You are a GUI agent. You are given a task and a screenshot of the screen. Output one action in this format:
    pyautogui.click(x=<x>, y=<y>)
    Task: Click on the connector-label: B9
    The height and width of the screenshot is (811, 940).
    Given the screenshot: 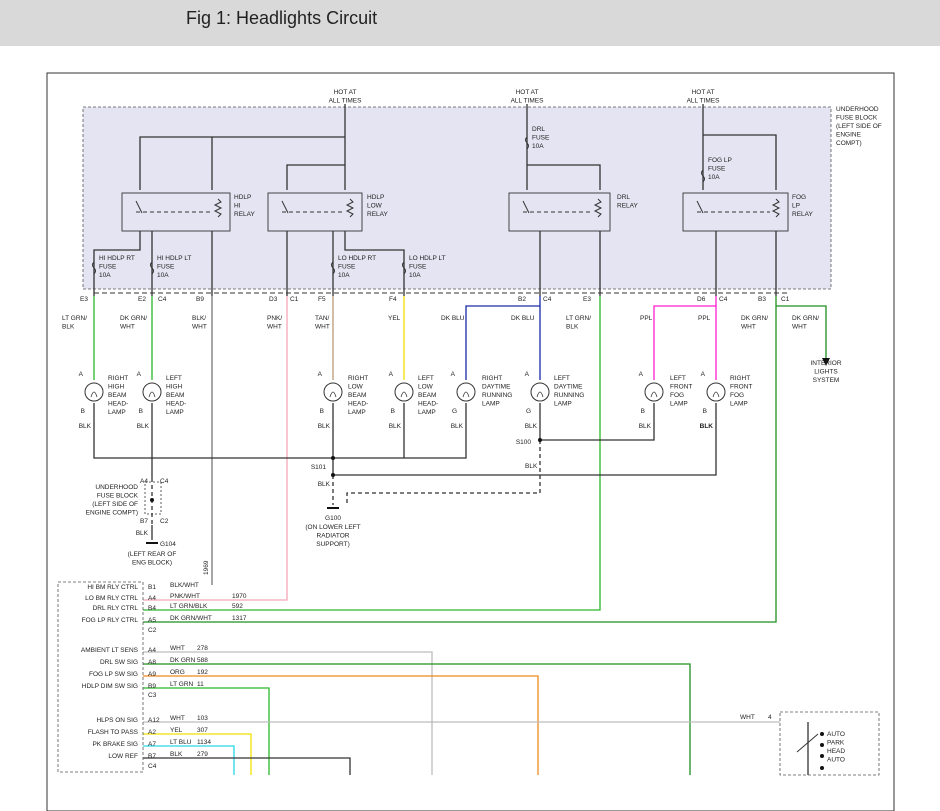 What is the action you would take?
    pyautogui.click(x=200, y=299)
    